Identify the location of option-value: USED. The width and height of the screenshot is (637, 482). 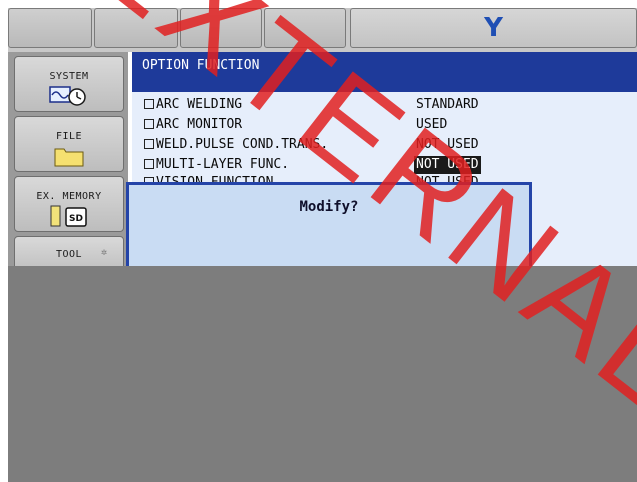
(431, 125).